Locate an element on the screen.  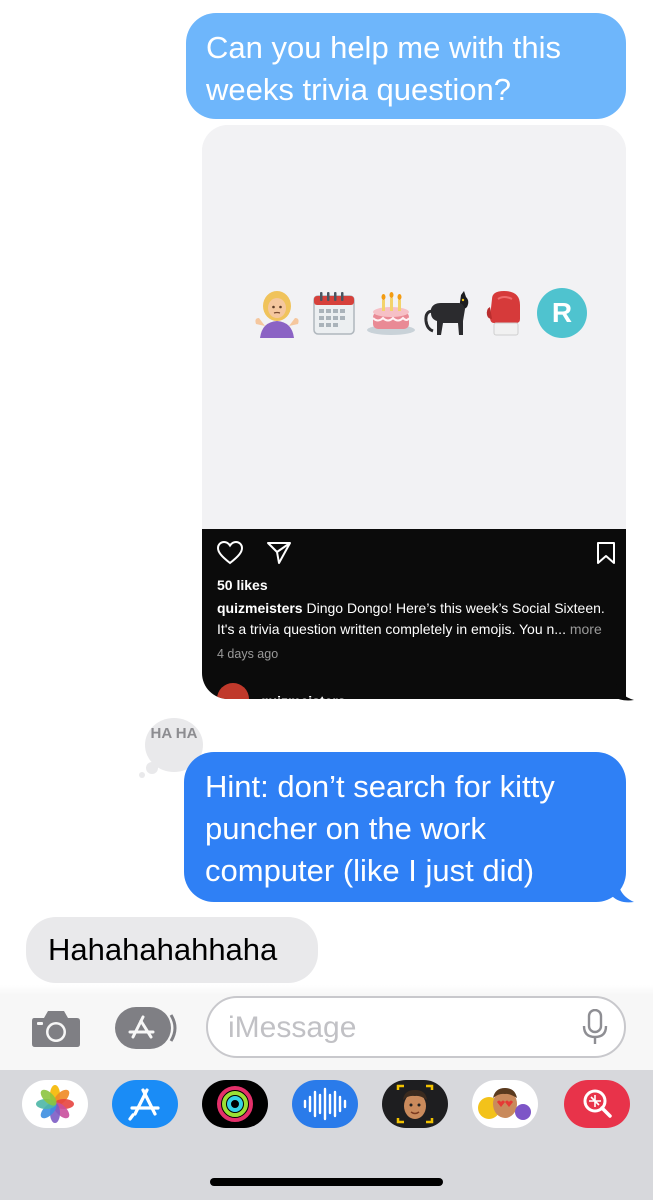
emoji-row: R is located at coordinates (422, 313).